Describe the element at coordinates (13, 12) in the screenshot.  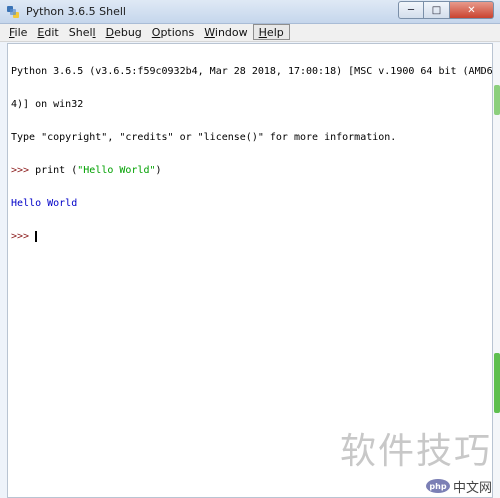
I see `python-icon` at that location.